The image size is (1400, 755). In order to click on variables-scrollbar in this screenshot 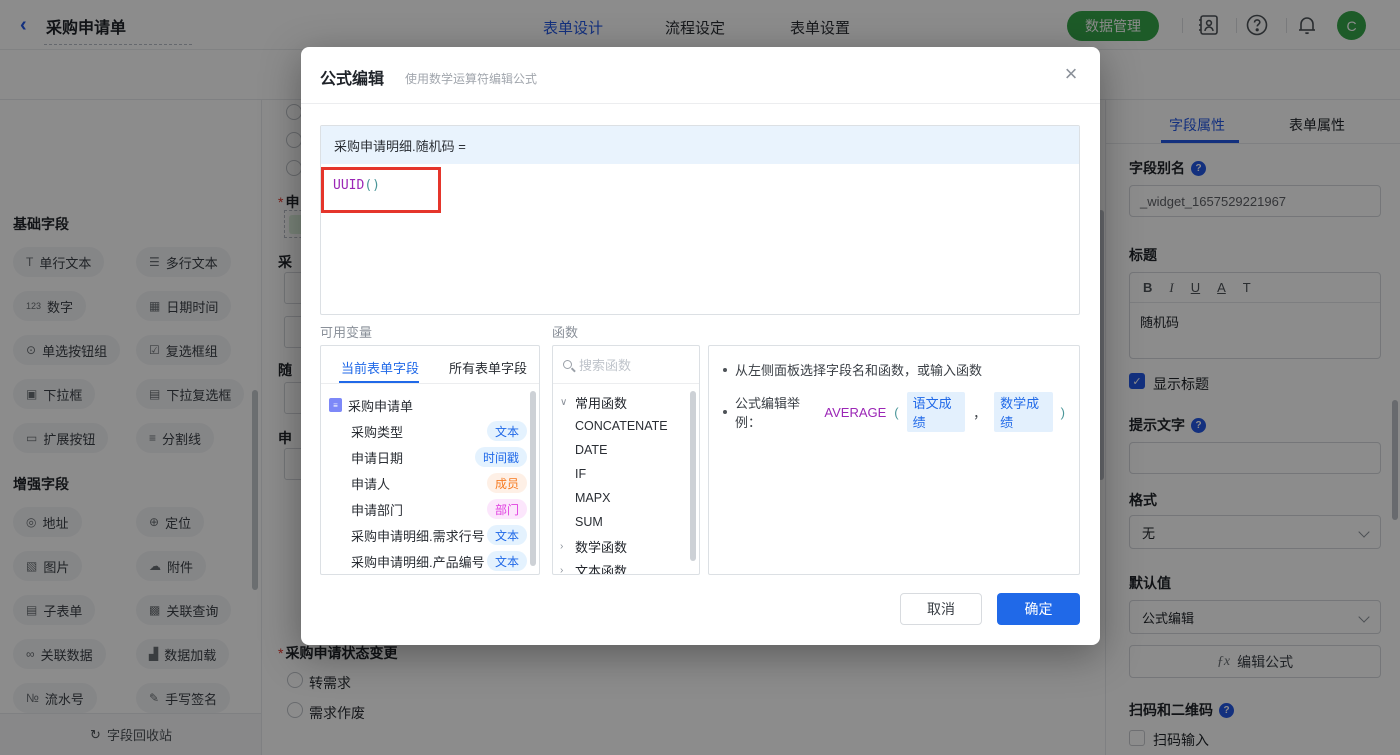, I will do `click(533, 478)`.